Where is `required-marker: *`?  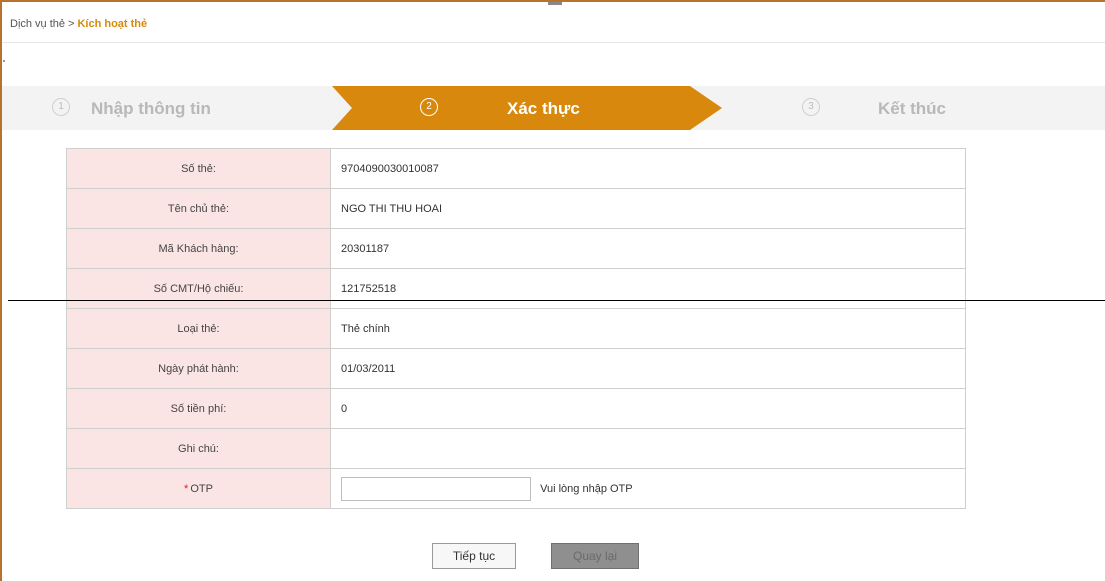 required-marker: * is located at coordinates (186, 488).